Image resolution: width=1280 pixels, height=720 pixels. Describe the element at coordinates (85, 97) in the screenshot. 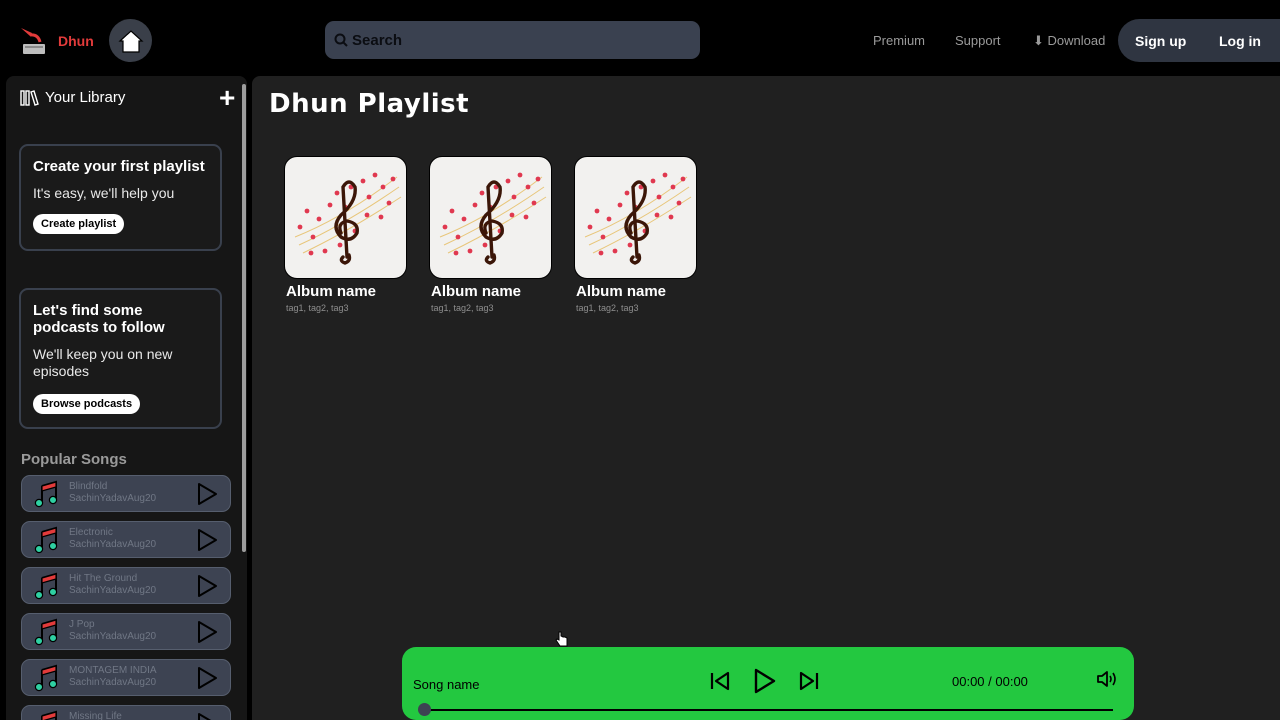

I see `library-title: Your Library` at that location.